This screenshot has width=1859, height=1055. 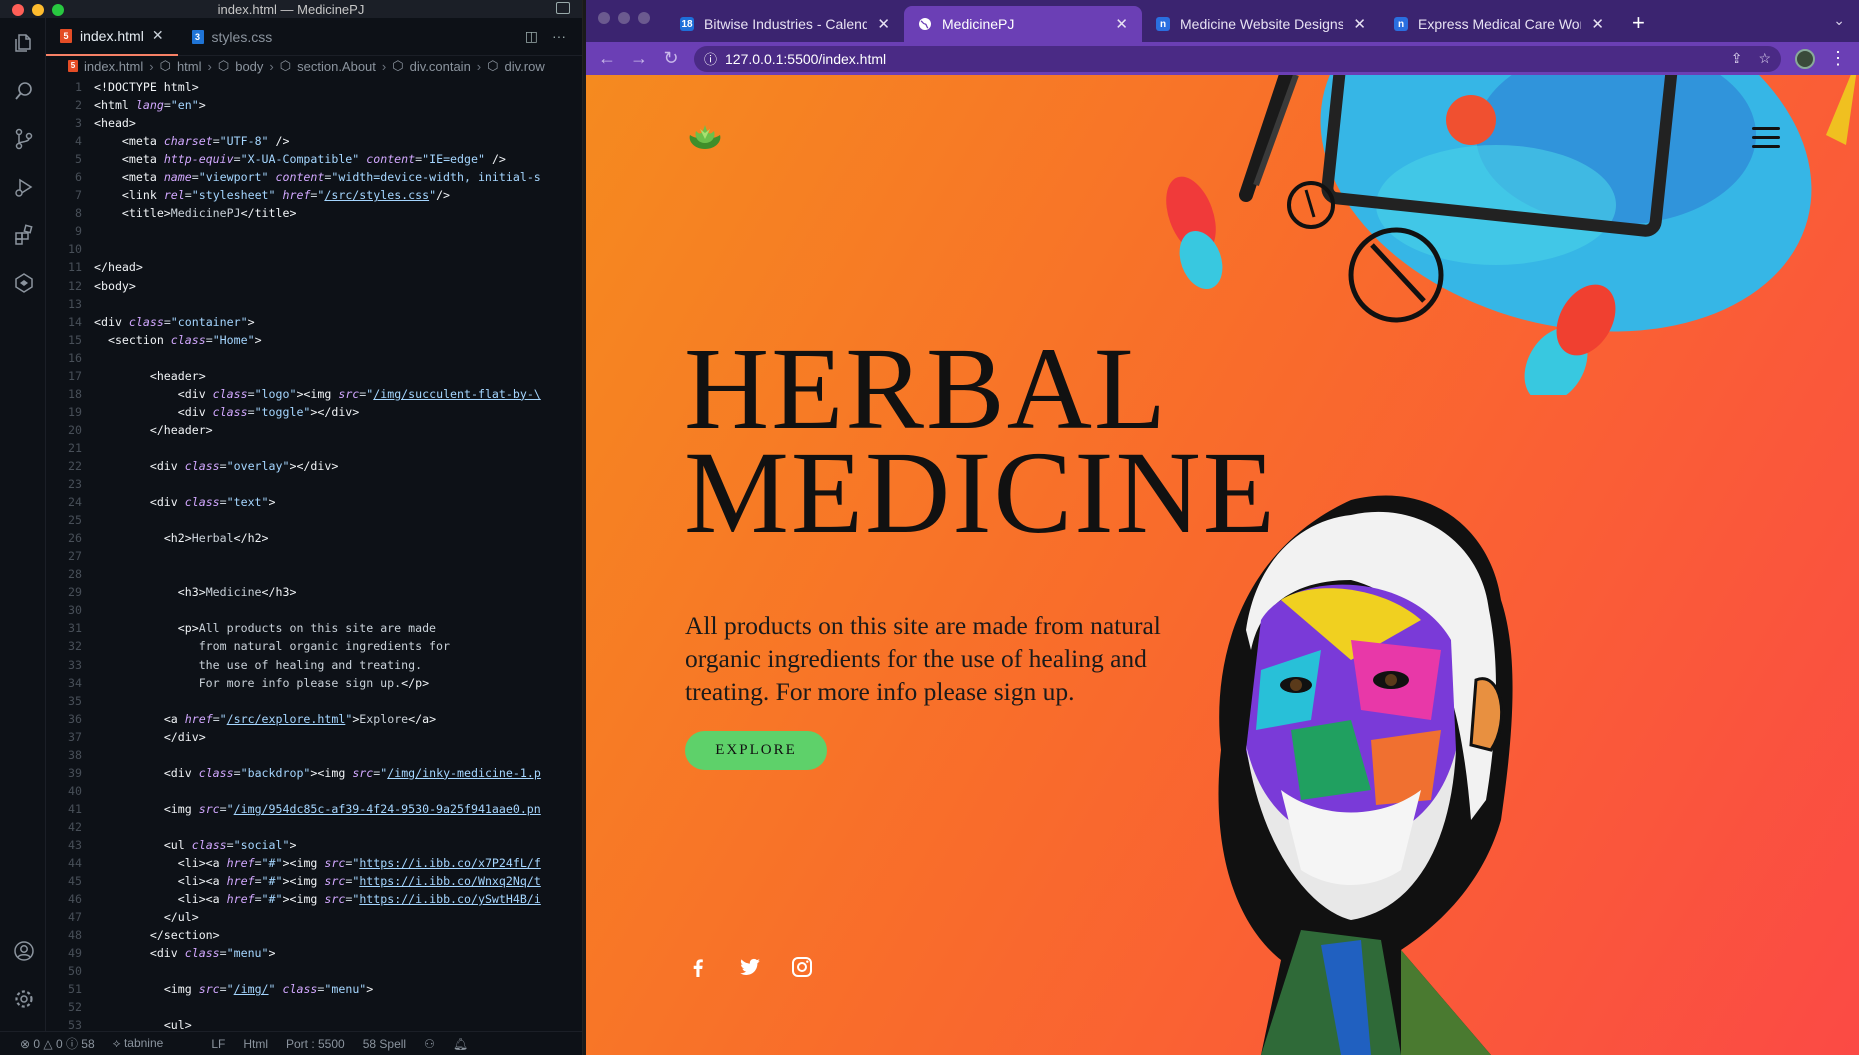 What do you see at coordinates (1499, 24) in the screenshot?
I see `browser-tab-express-medical: n Express Medical Care WordPre ✕` at bounding box center [1499, 24].